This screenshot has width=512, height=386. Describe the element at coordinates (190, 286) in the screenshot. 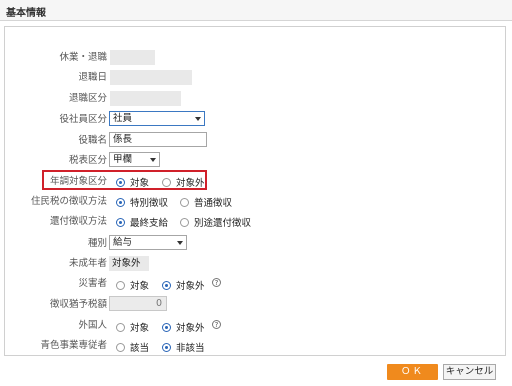

I see `disabled-option-label: 対象外` at that location.